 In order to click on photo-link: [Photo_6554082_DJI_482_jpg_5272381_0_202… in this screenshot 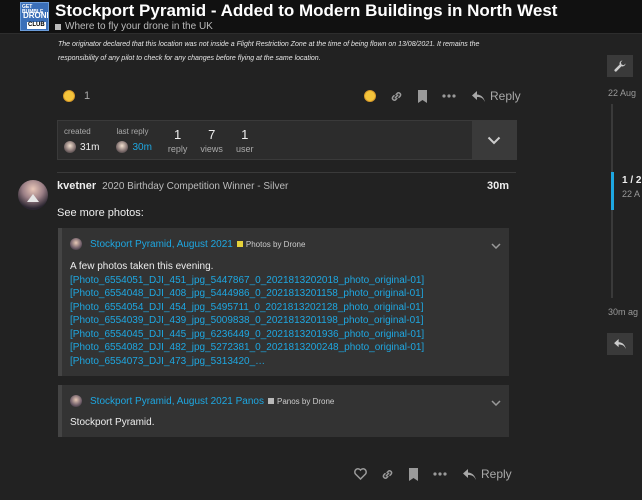, I will do `click(247, 348)`.